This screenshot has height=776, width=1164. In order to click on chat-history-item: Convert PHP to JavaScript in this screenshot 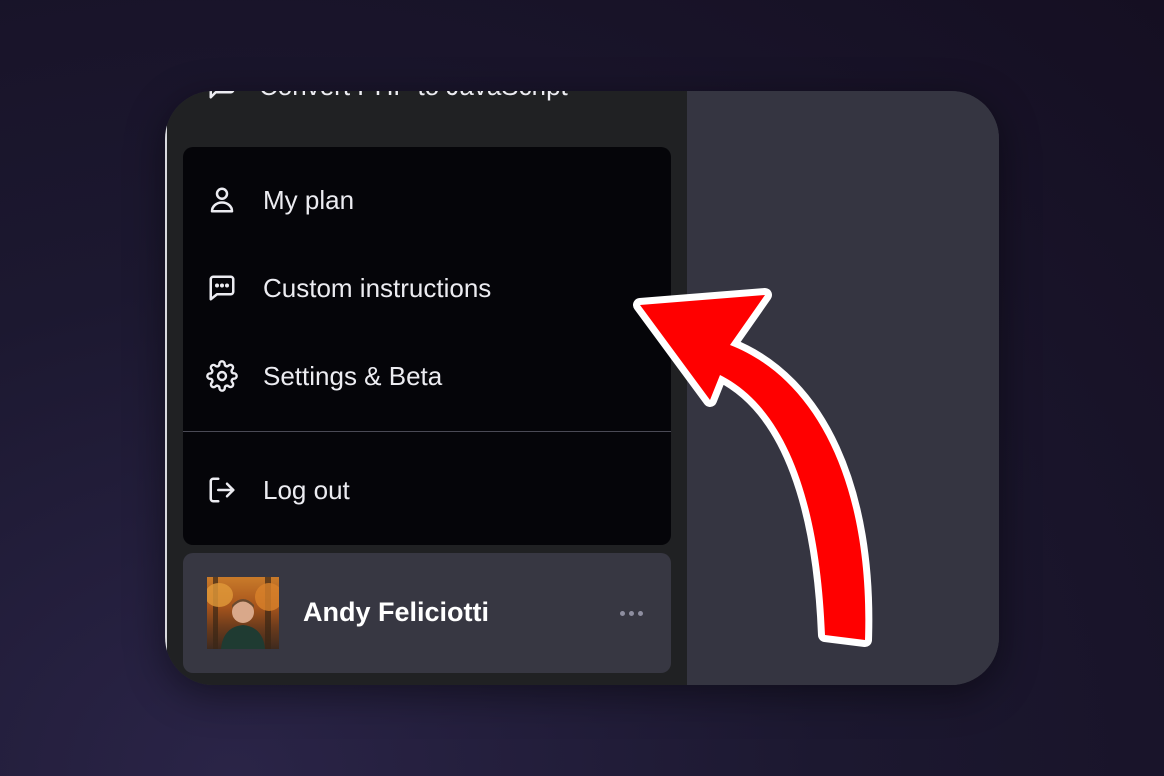, I will do `click(387, 101)`.